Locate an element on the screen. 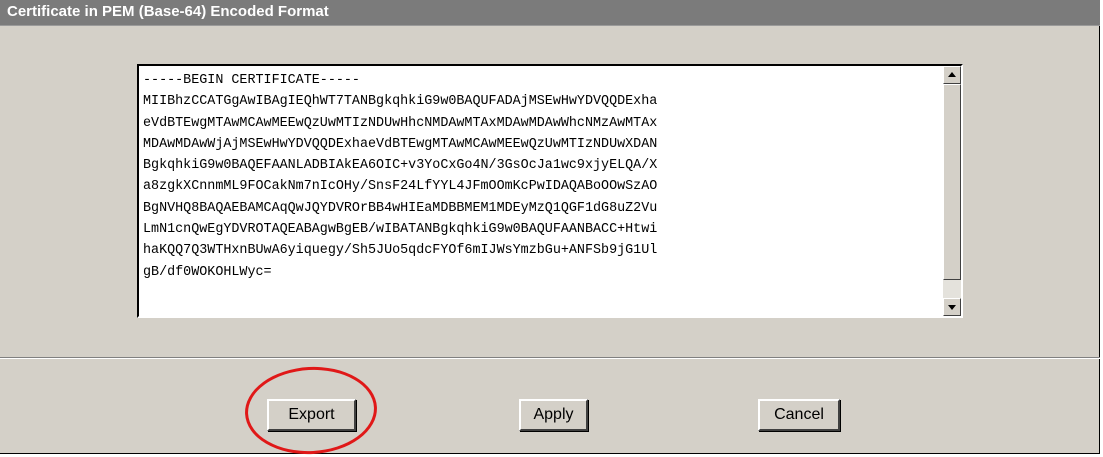 This screenshot has width=1103, height=457. arrow-up-icon is located at coordinates (952, 74).